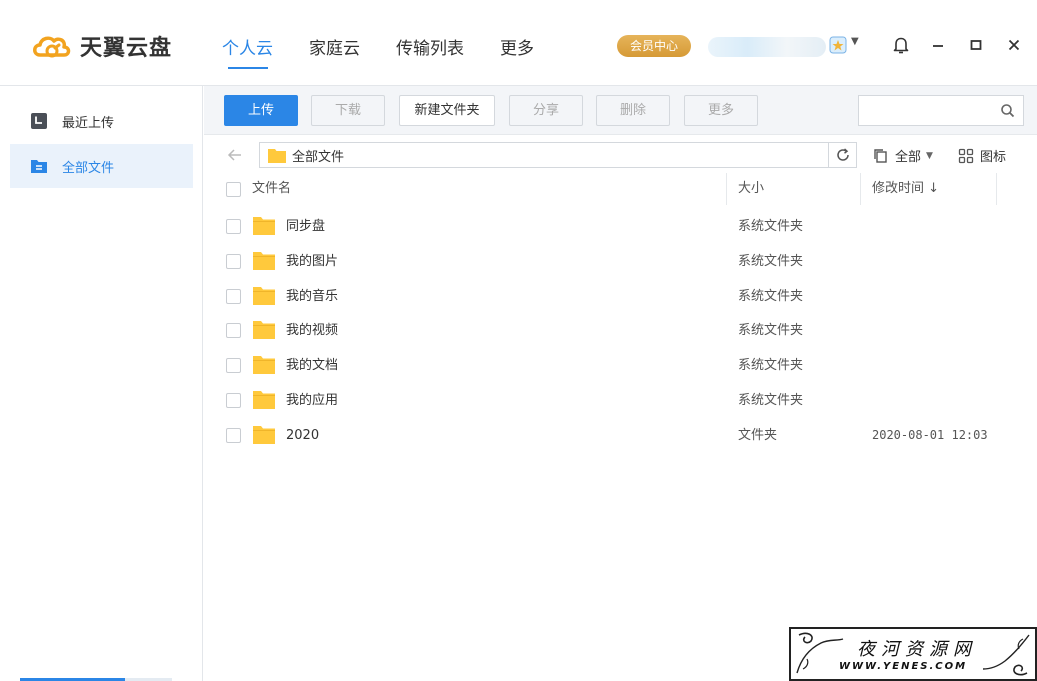 This screenshot has width=1037, height=681. Describe the element at coordinates (546, 110) in the screenshot. I see `share-button: 分享` at that location.